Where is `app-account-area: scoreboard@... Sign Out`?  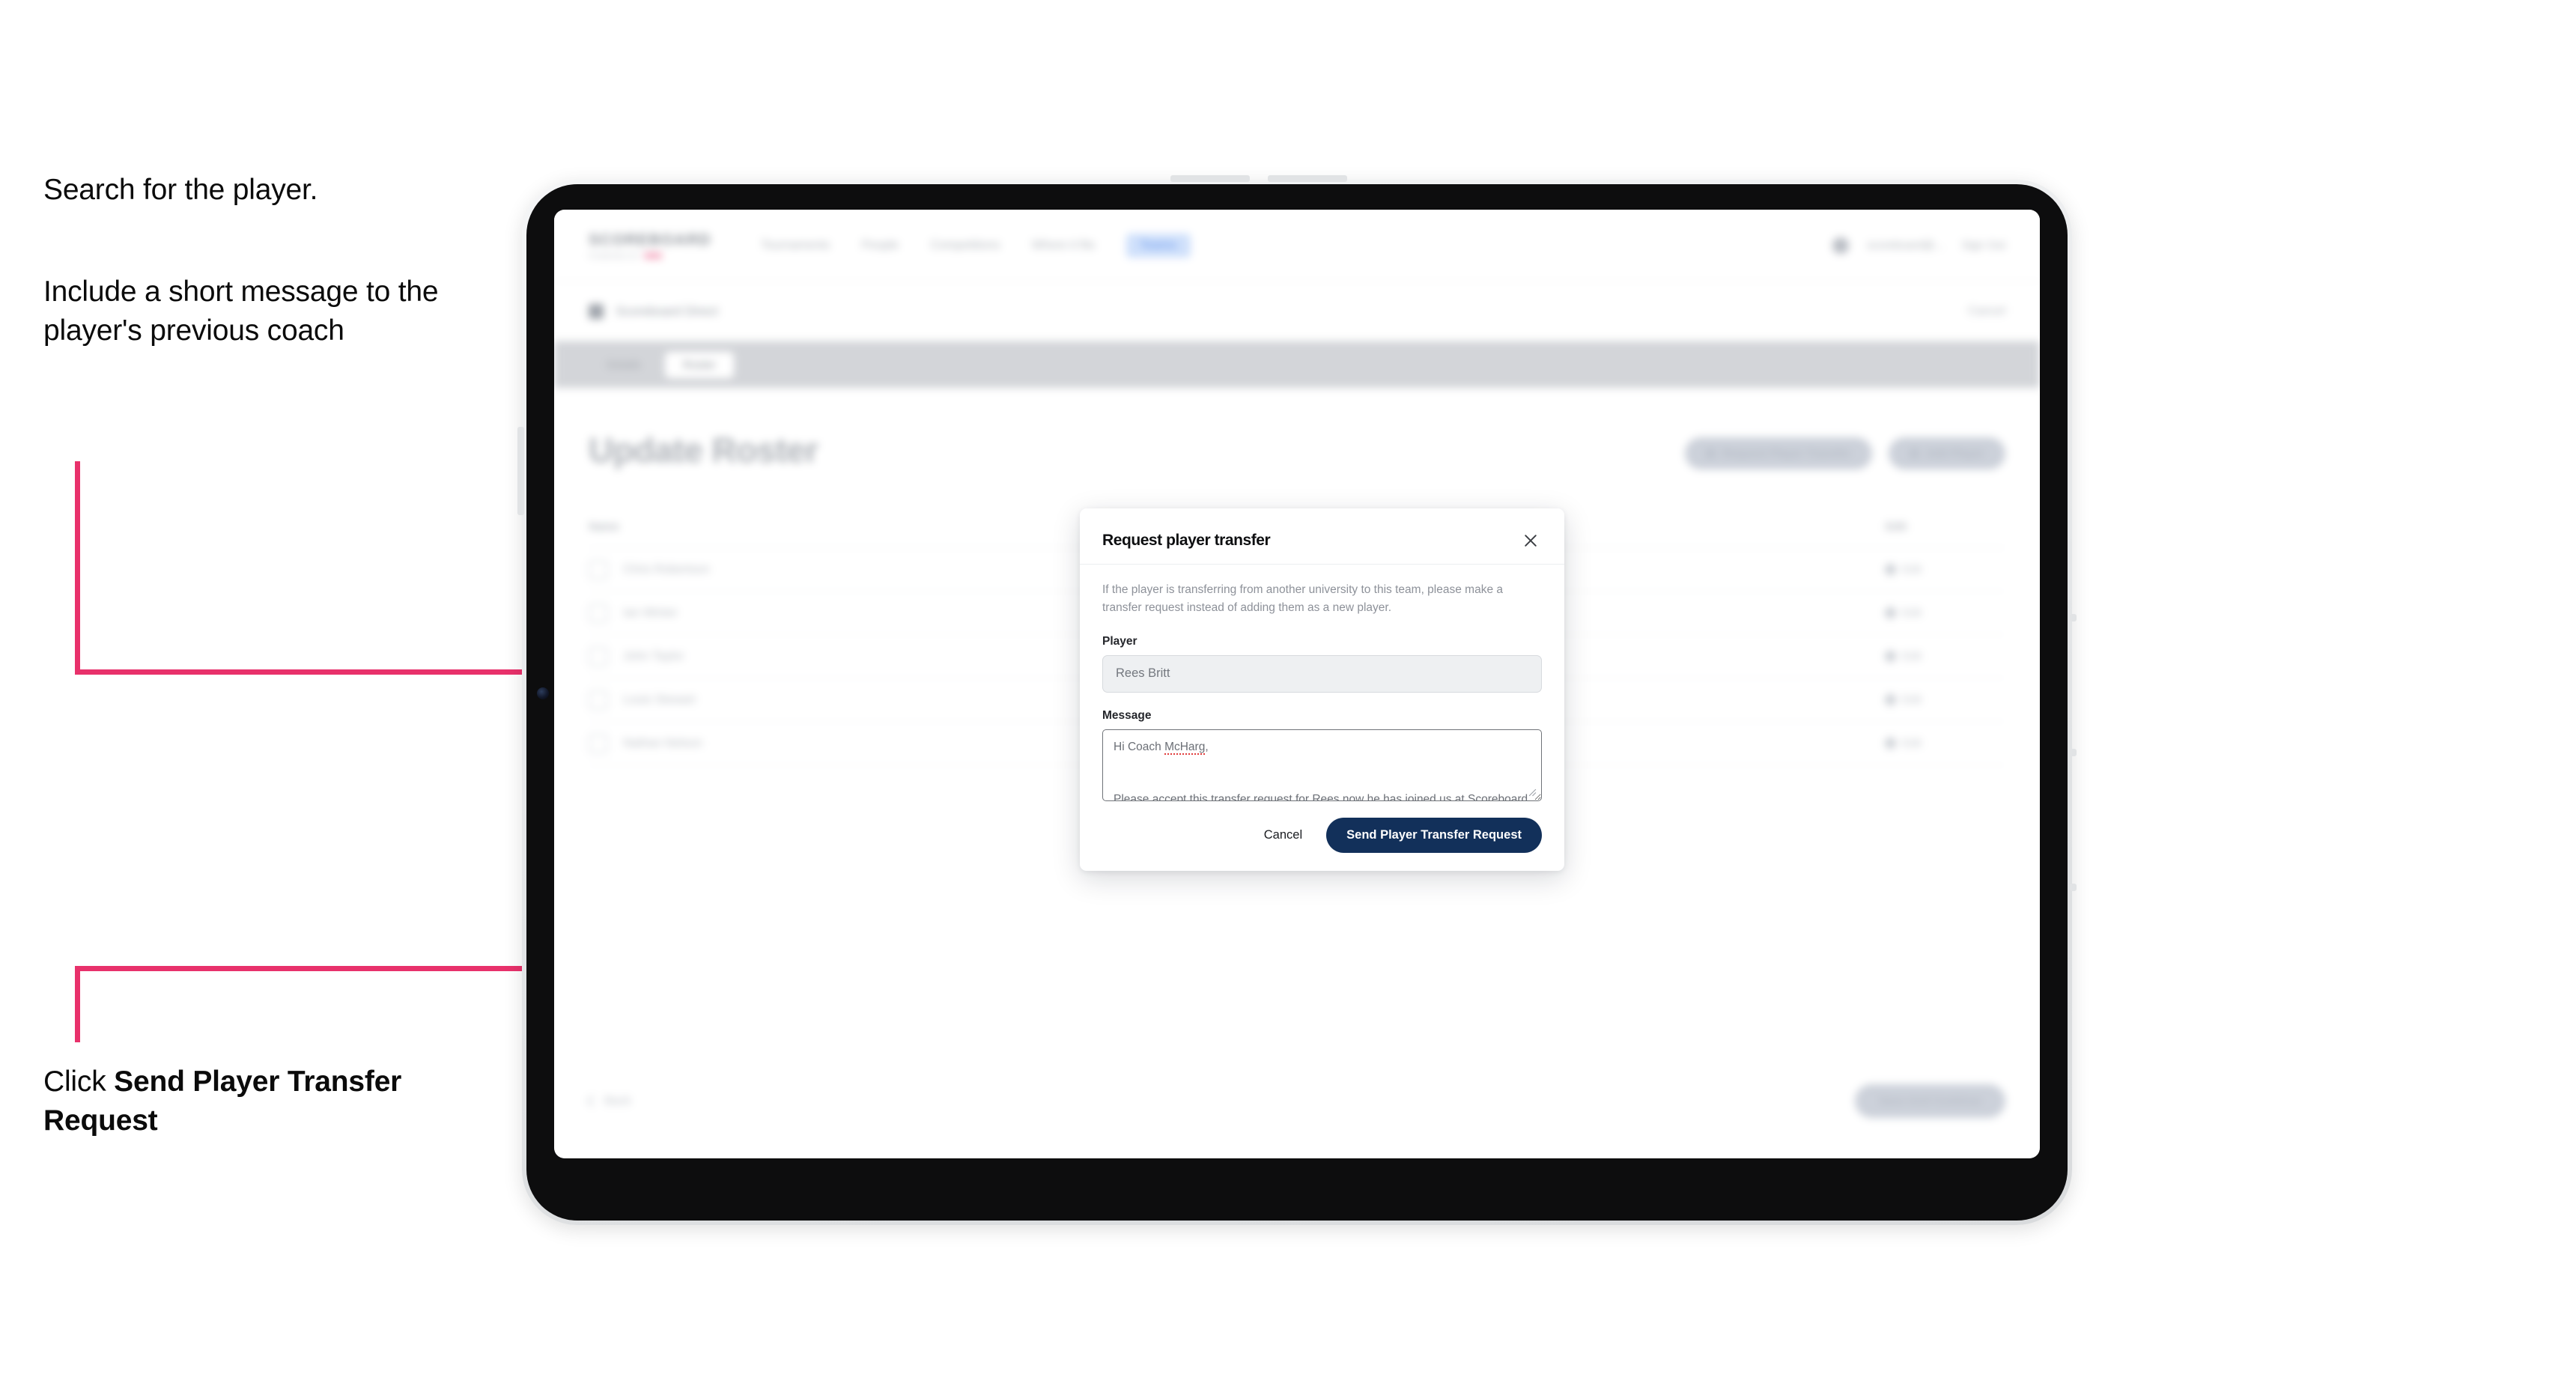
app-account-area: scoreboard@... Sign Out is located at coordinates (1918, 246).